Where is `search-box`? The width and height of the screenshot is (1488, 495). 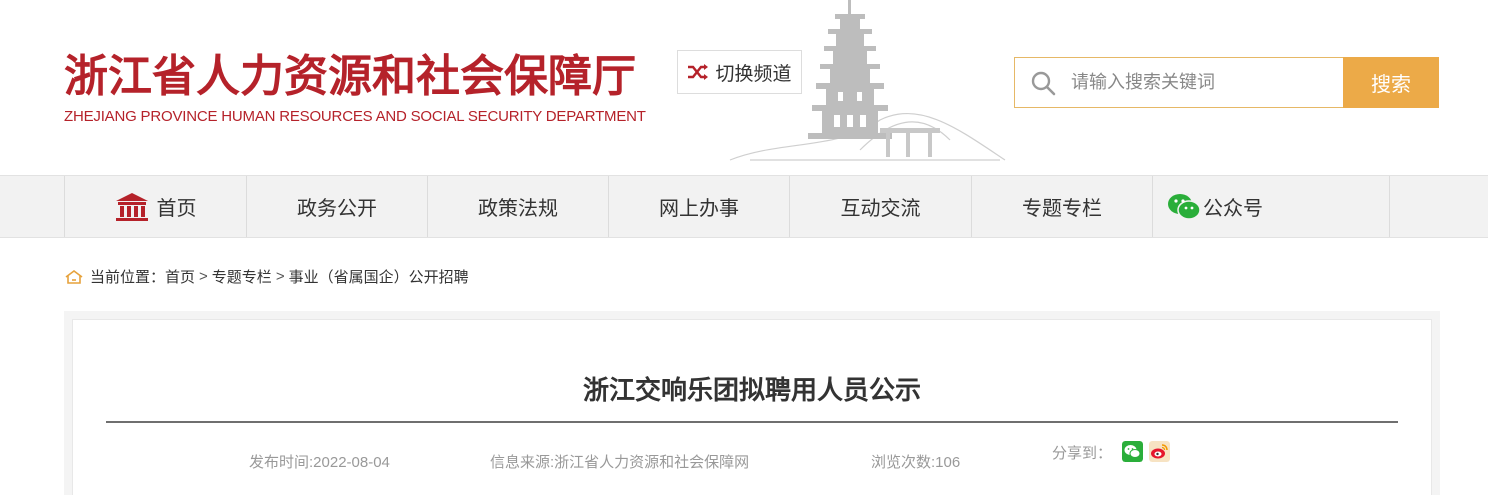 search-box is located at coordinates (1179, 82).